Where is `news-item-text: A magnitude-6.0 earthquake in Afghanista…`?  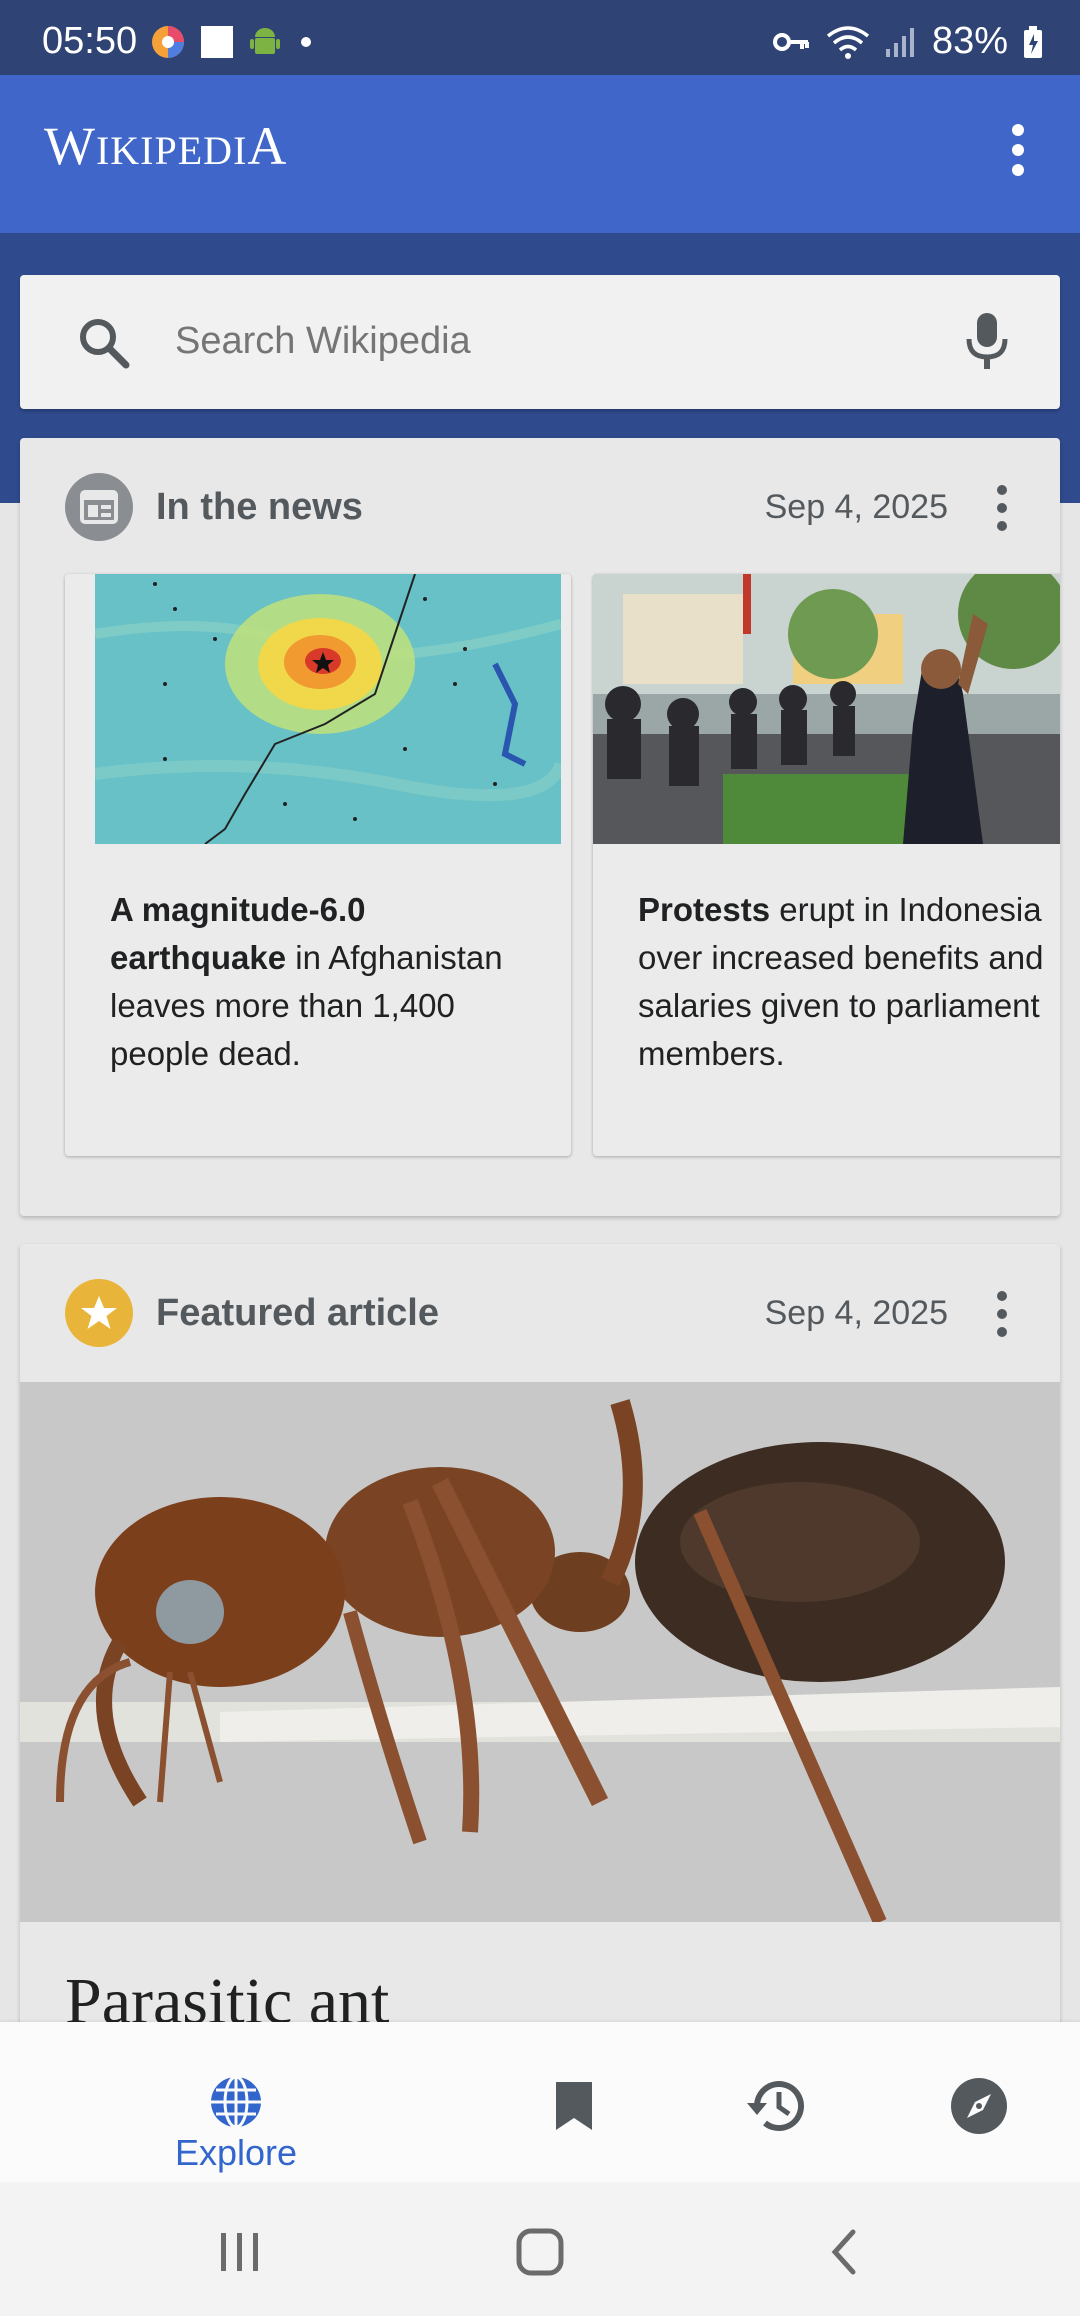
news-item-text: A magnitude-6.0 earthquake in Afghanista… is located at coordinates (306, 981).